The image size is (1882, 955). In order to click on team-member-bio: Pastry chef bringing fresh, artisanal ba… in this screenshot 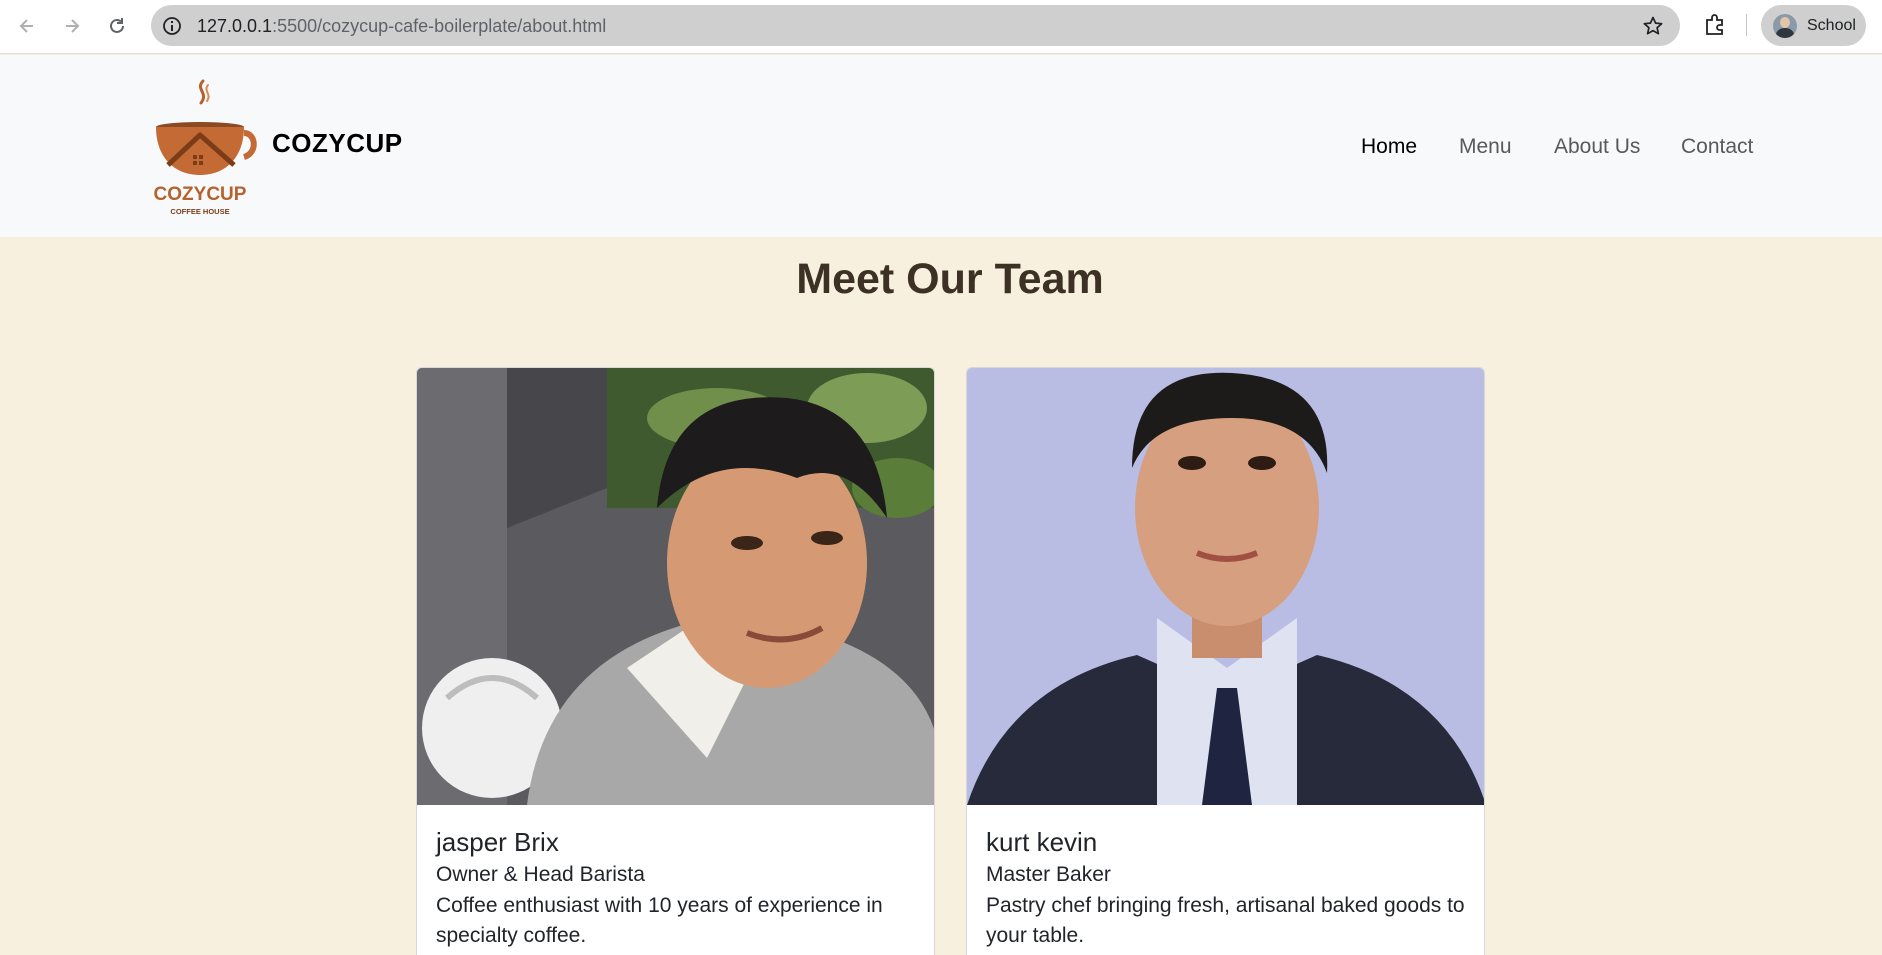, I will do `click(1225, 920)`.